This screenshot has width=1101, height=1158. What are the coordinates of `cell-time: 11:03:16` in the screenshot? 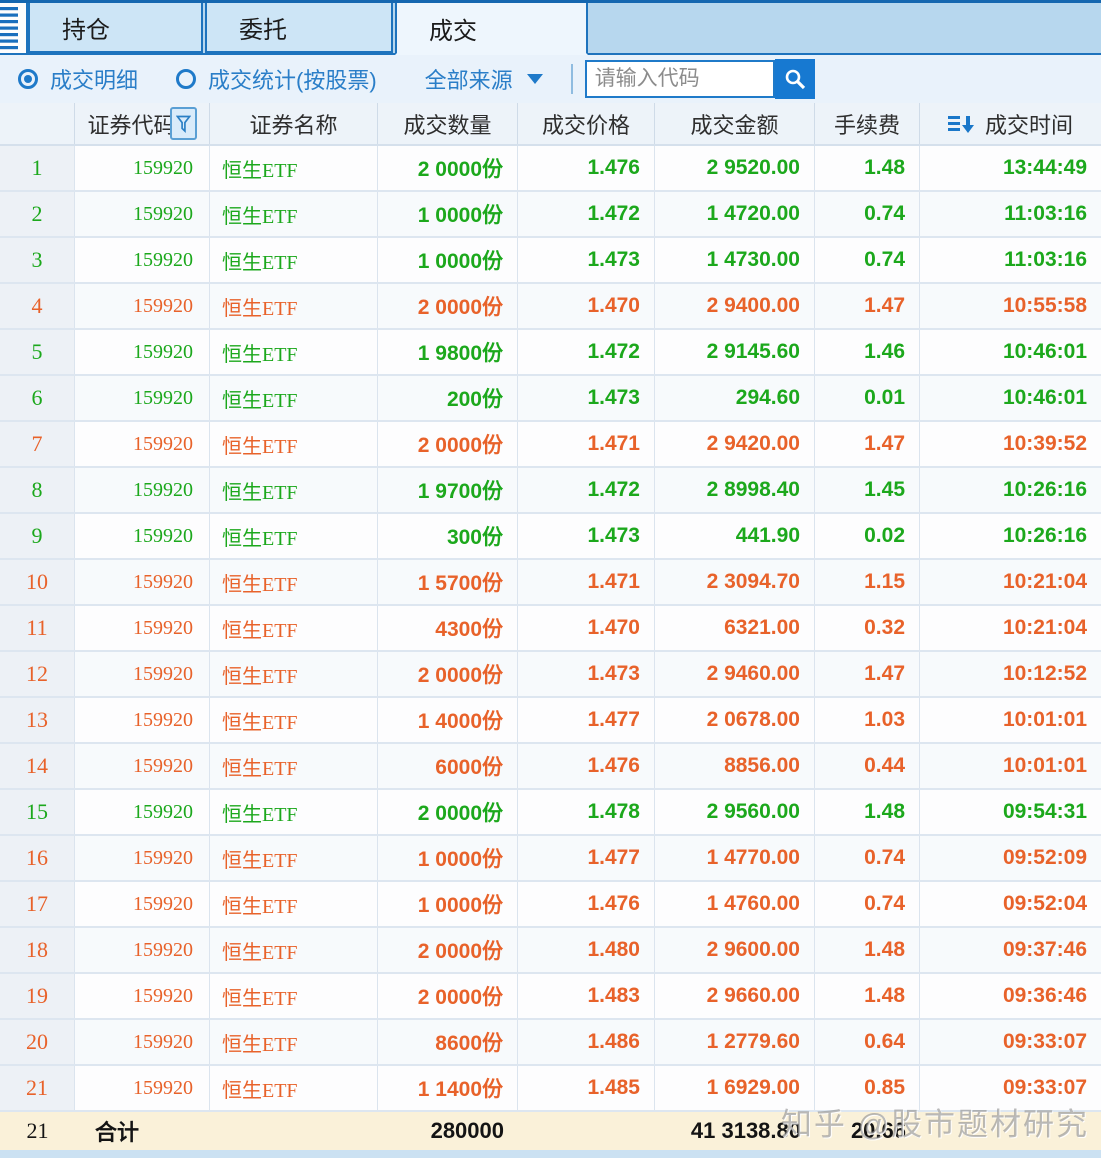 It's located at (1045, 213).